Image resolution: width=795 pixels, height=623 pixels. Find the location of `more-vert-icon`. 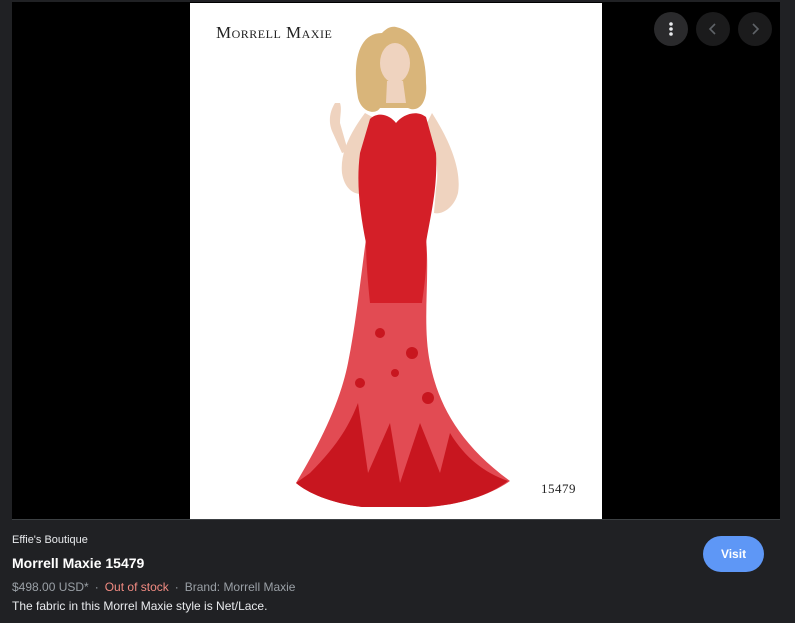

more-vert-icon is located at coordinates (671, 29).